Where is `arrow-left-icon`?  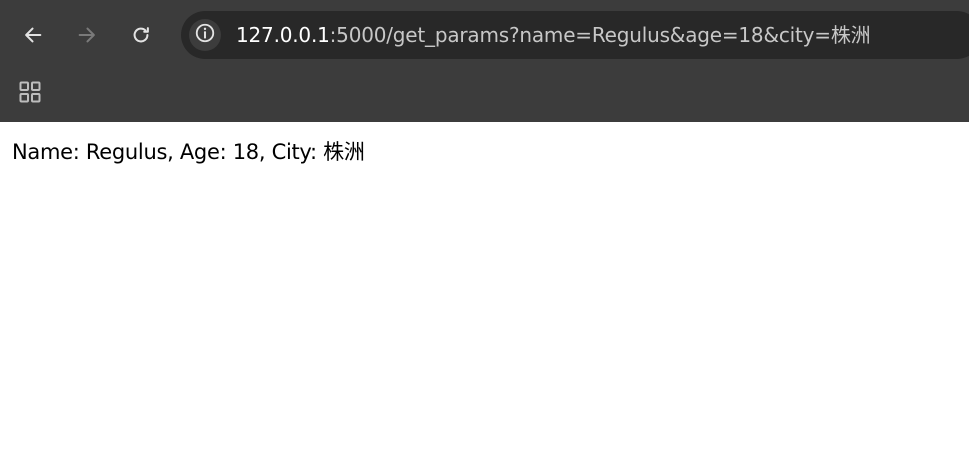 arrow-left-icon is located at coordinates (33, 35).